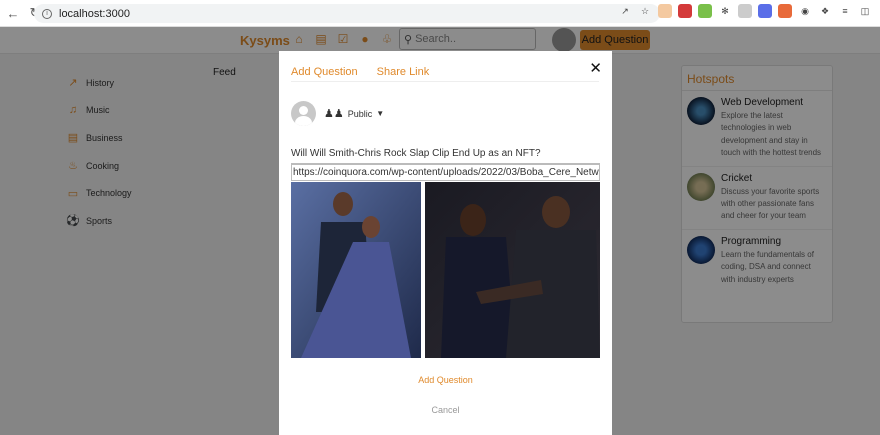  Describe the element at coordinates (445, 410) in the screenshot. I see `cancel-button: Cancel` at that location.